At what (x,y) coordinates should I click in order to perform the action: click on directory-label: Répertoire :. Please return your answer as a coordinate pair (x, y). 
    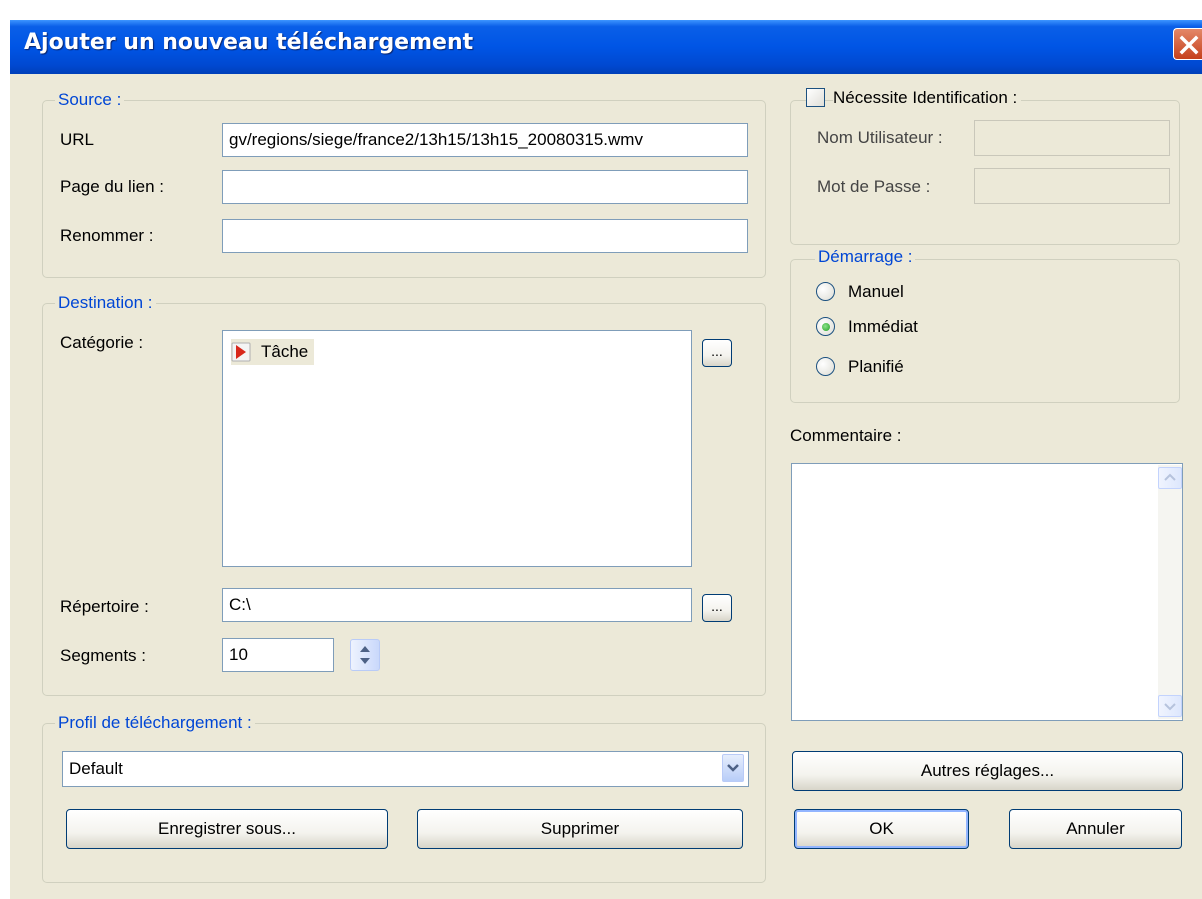
    Looking at the image, I should click on (104, 606).